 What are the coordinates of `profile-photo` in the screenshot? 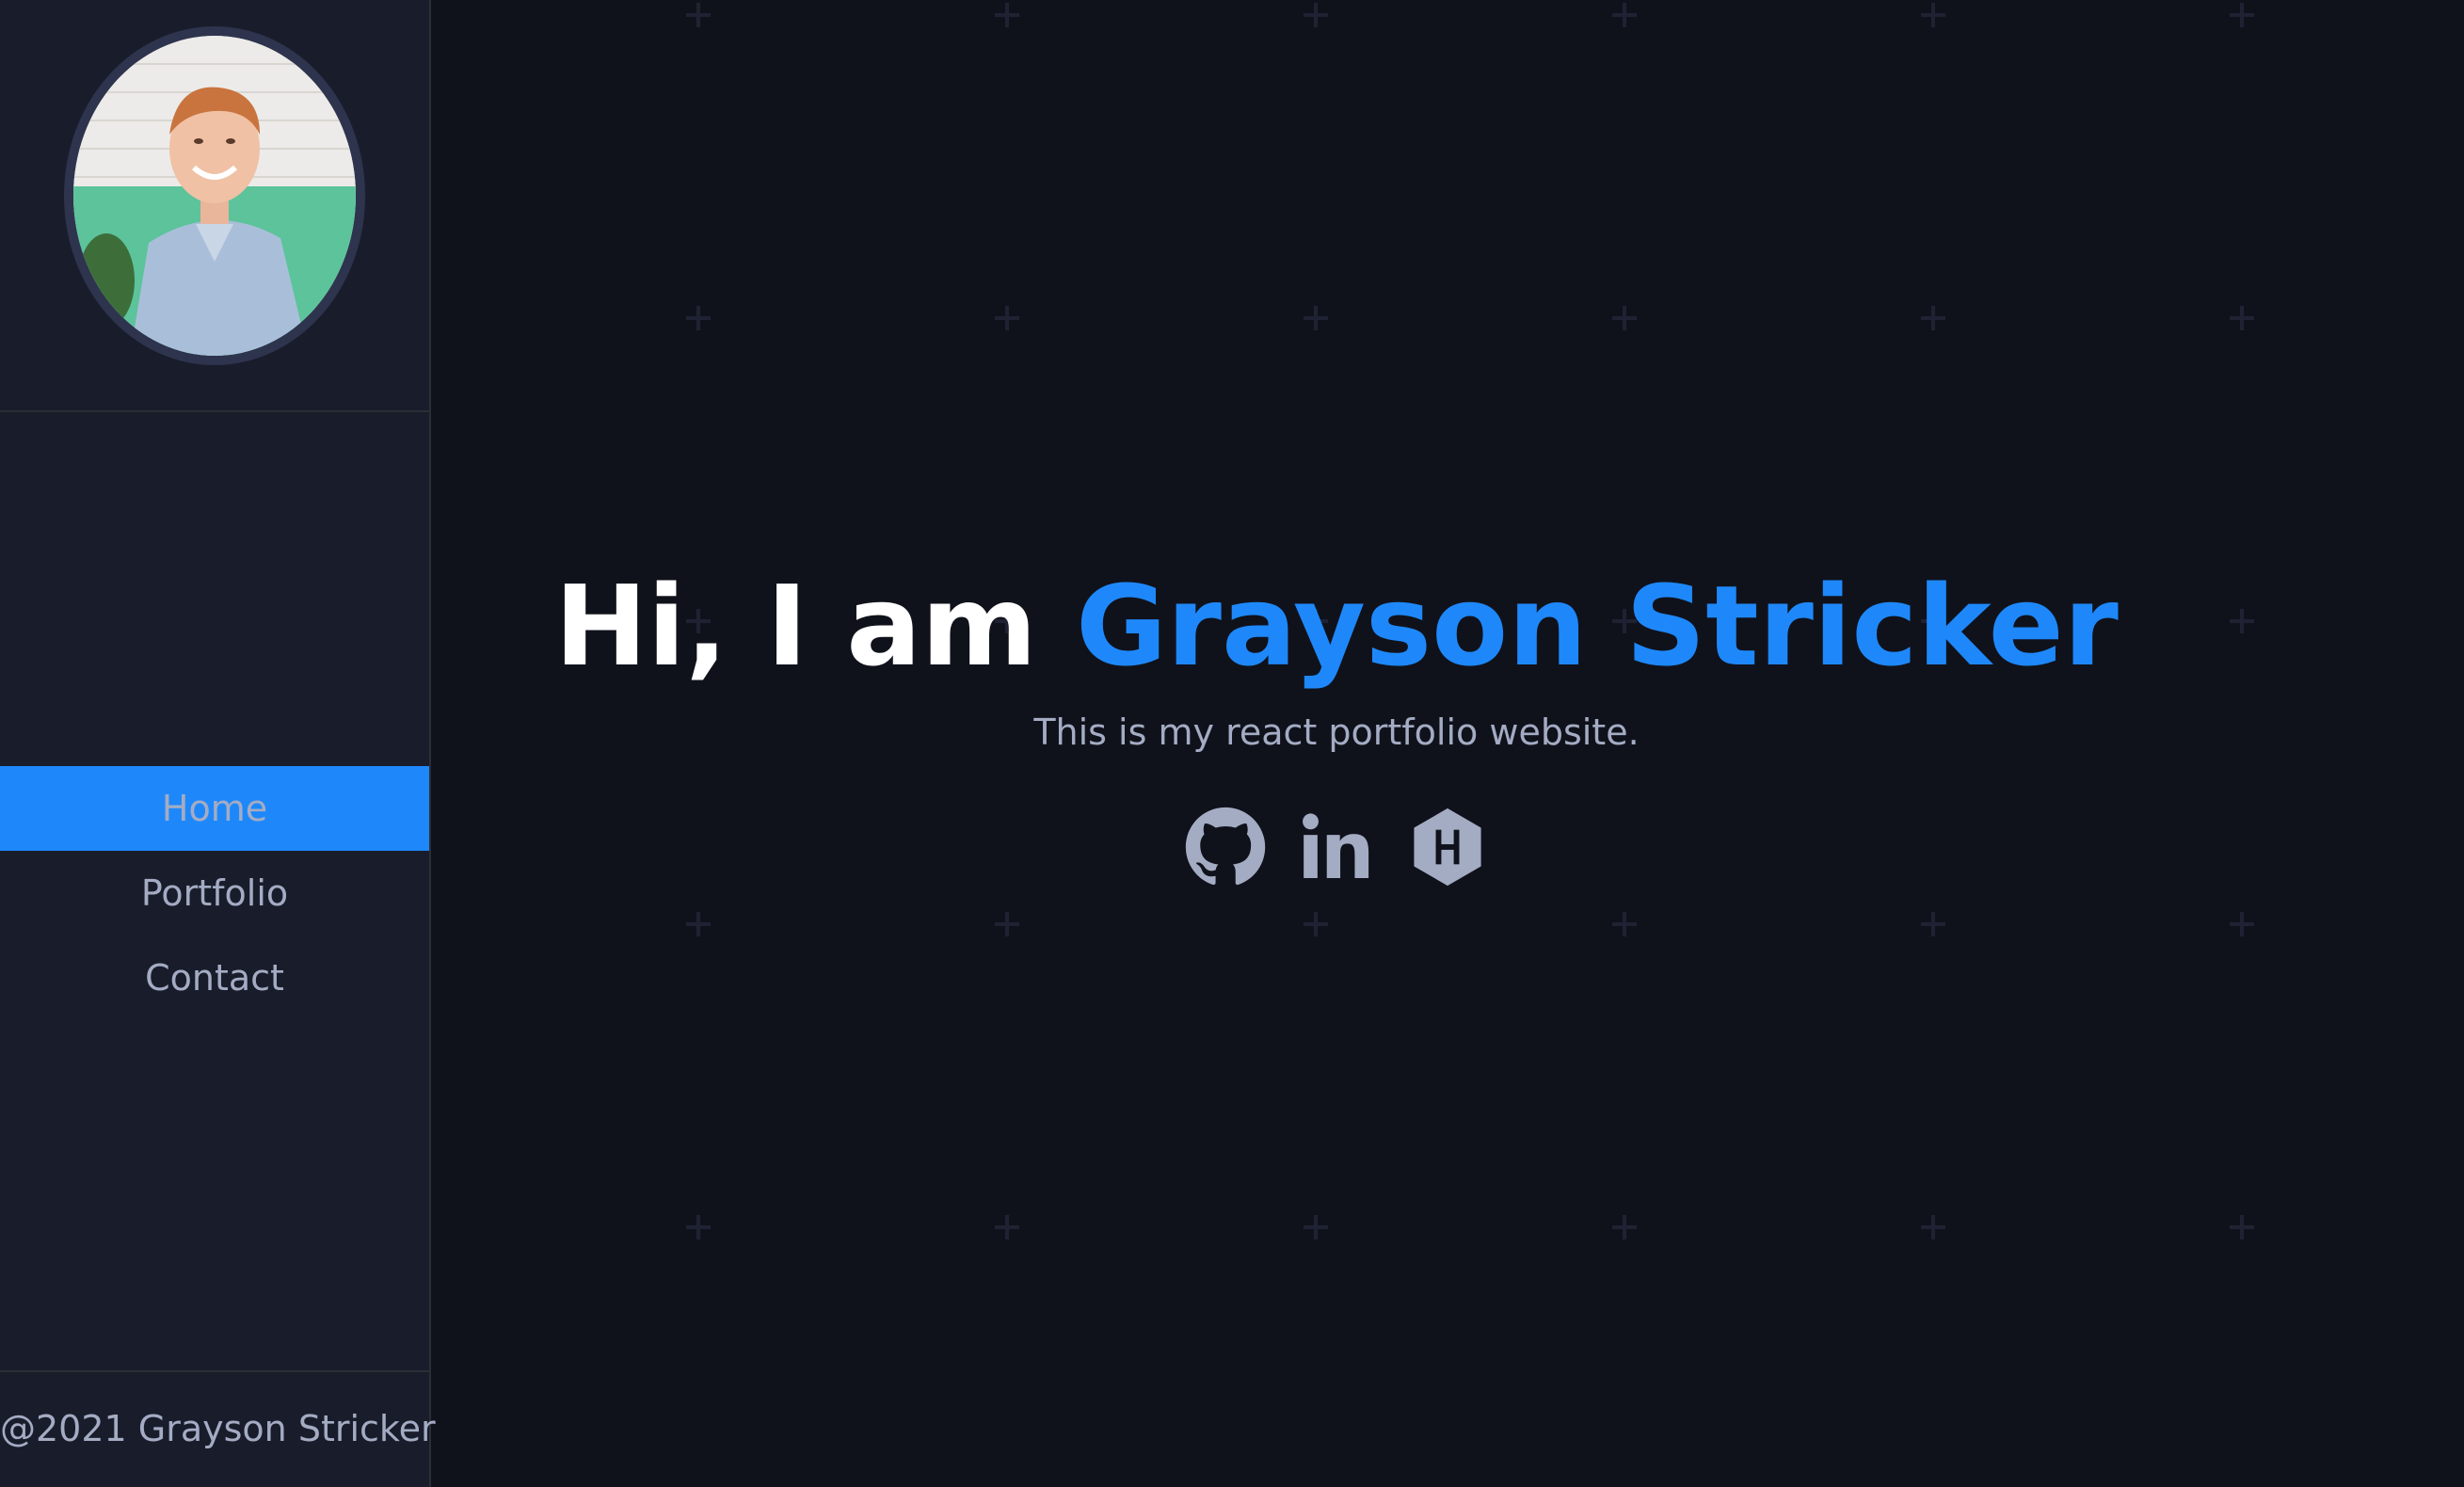 It's located at (214, 196).